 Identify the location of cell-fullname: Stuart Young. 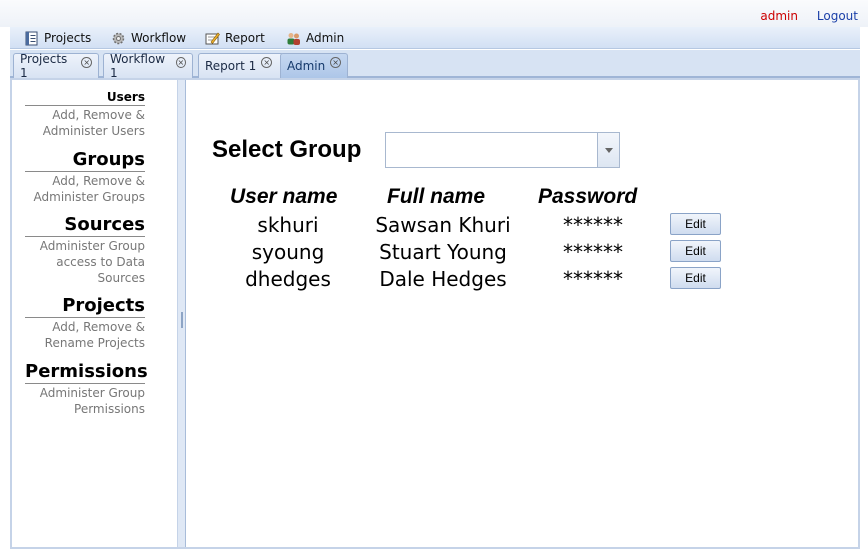
(443, 252).